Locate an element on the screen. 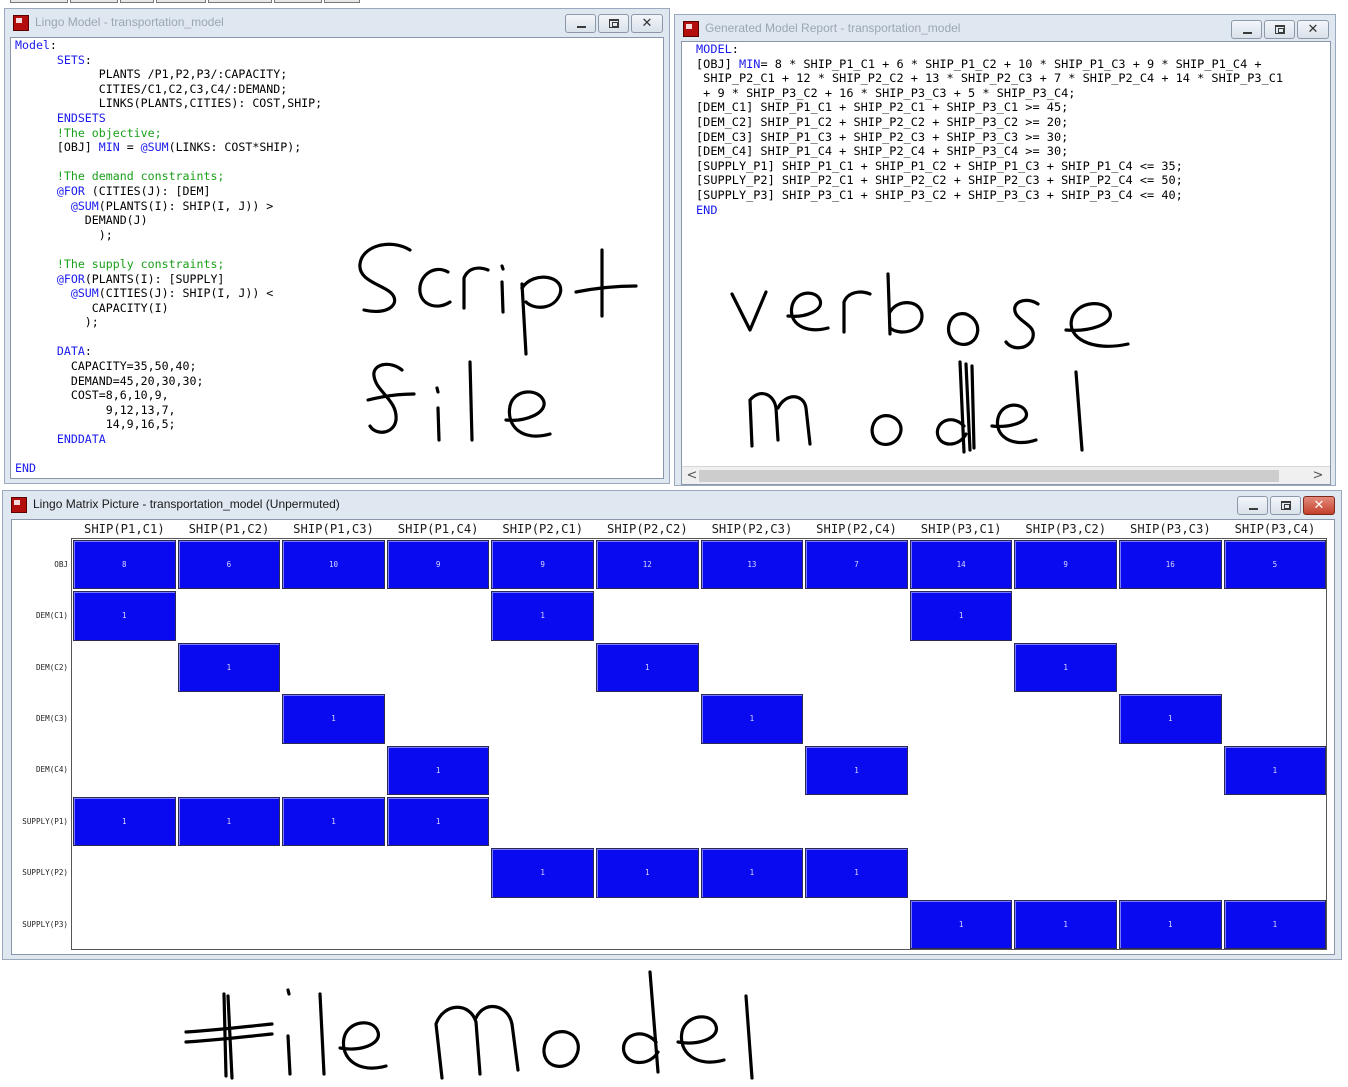 This screenshot has width=1348, height=1087. matrix-cell: 5 is located at coordinates (1275, 565).